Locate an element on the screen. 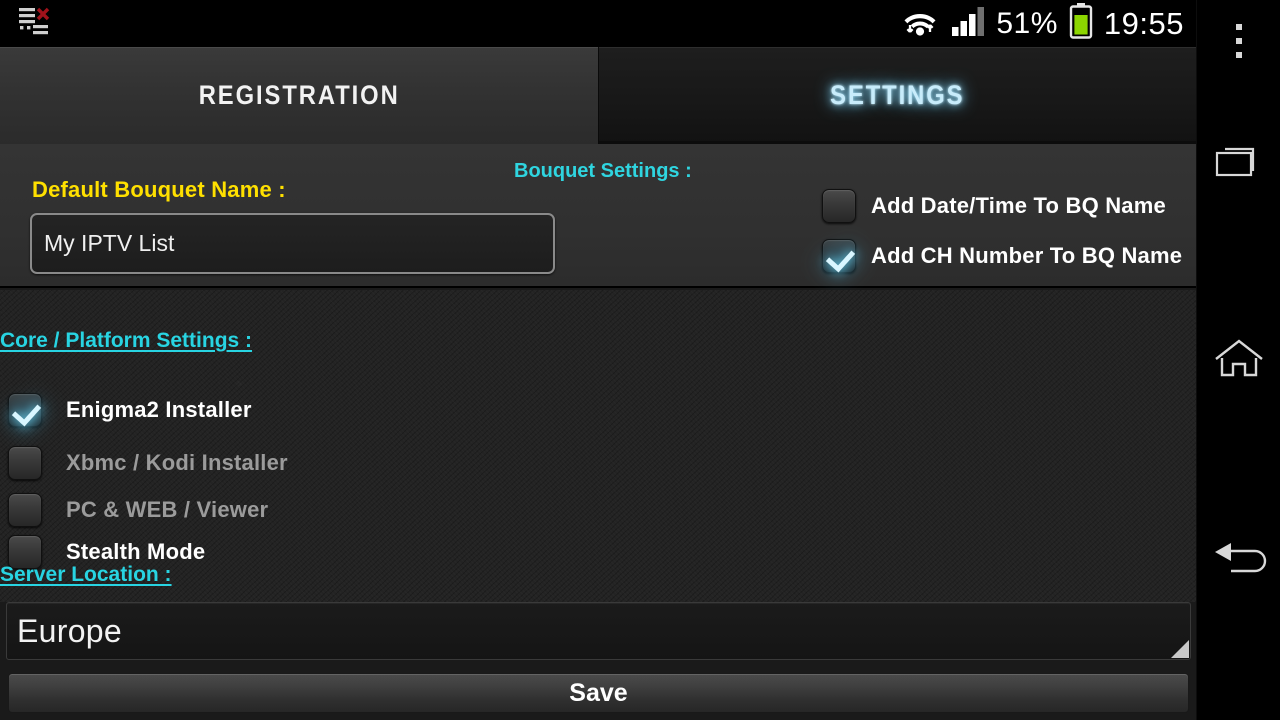 The height and width of the screenshot is (720, 1280). home-icon is located at coordinates (1239, 361).